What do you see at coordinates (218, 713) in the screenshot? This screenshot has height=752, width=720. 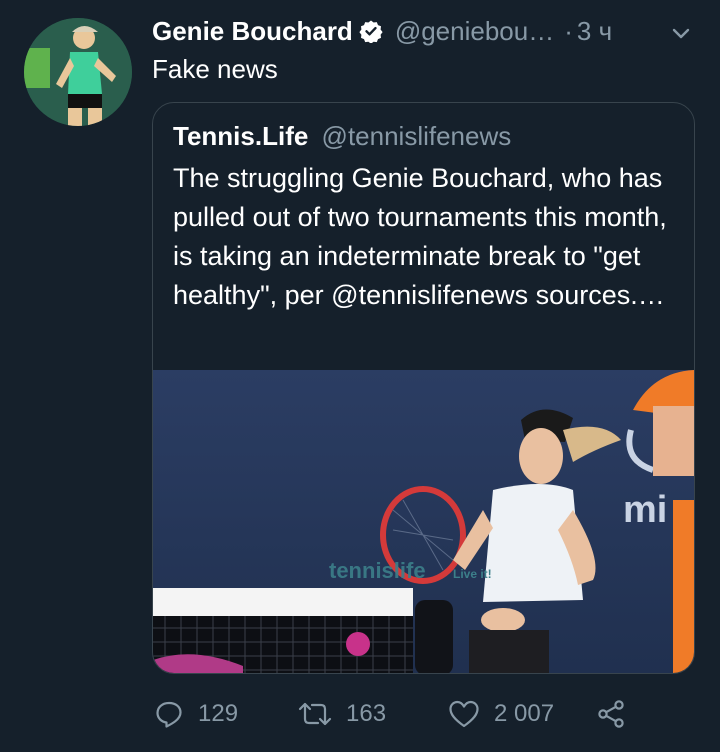 I see `reply-count: 129` at bounding box center [218, 713].